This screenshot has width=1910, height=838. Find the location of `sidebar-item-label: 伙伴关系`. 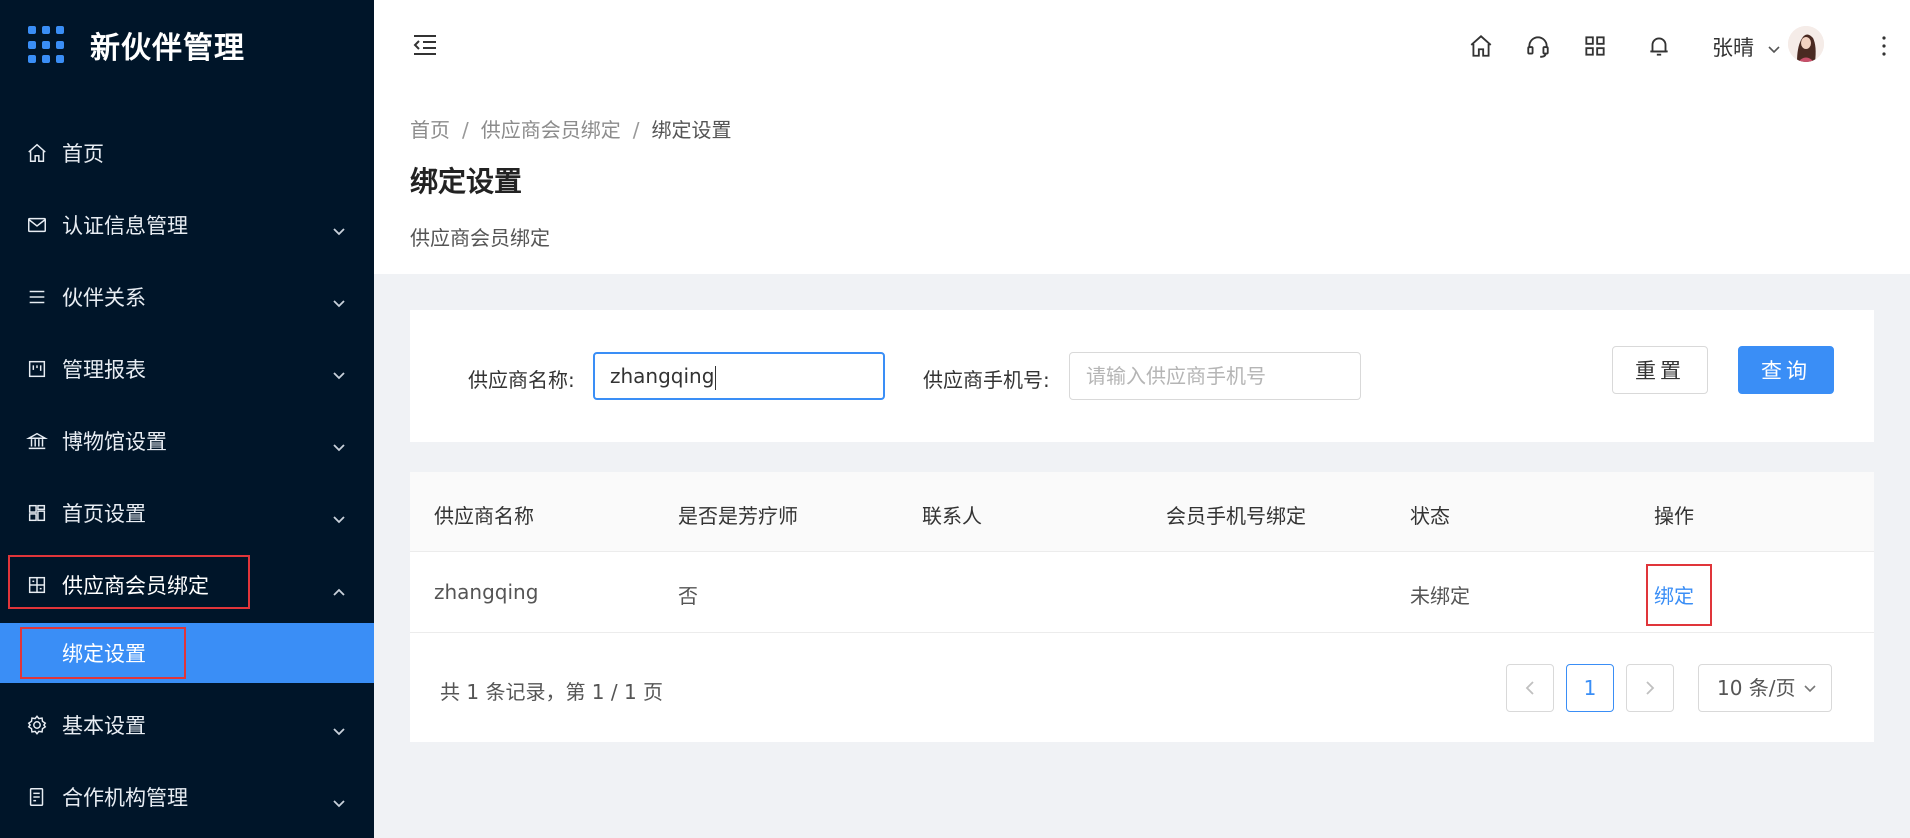

sidebar-item-label: 伙伴关系 is located at coordinates (104, 298).